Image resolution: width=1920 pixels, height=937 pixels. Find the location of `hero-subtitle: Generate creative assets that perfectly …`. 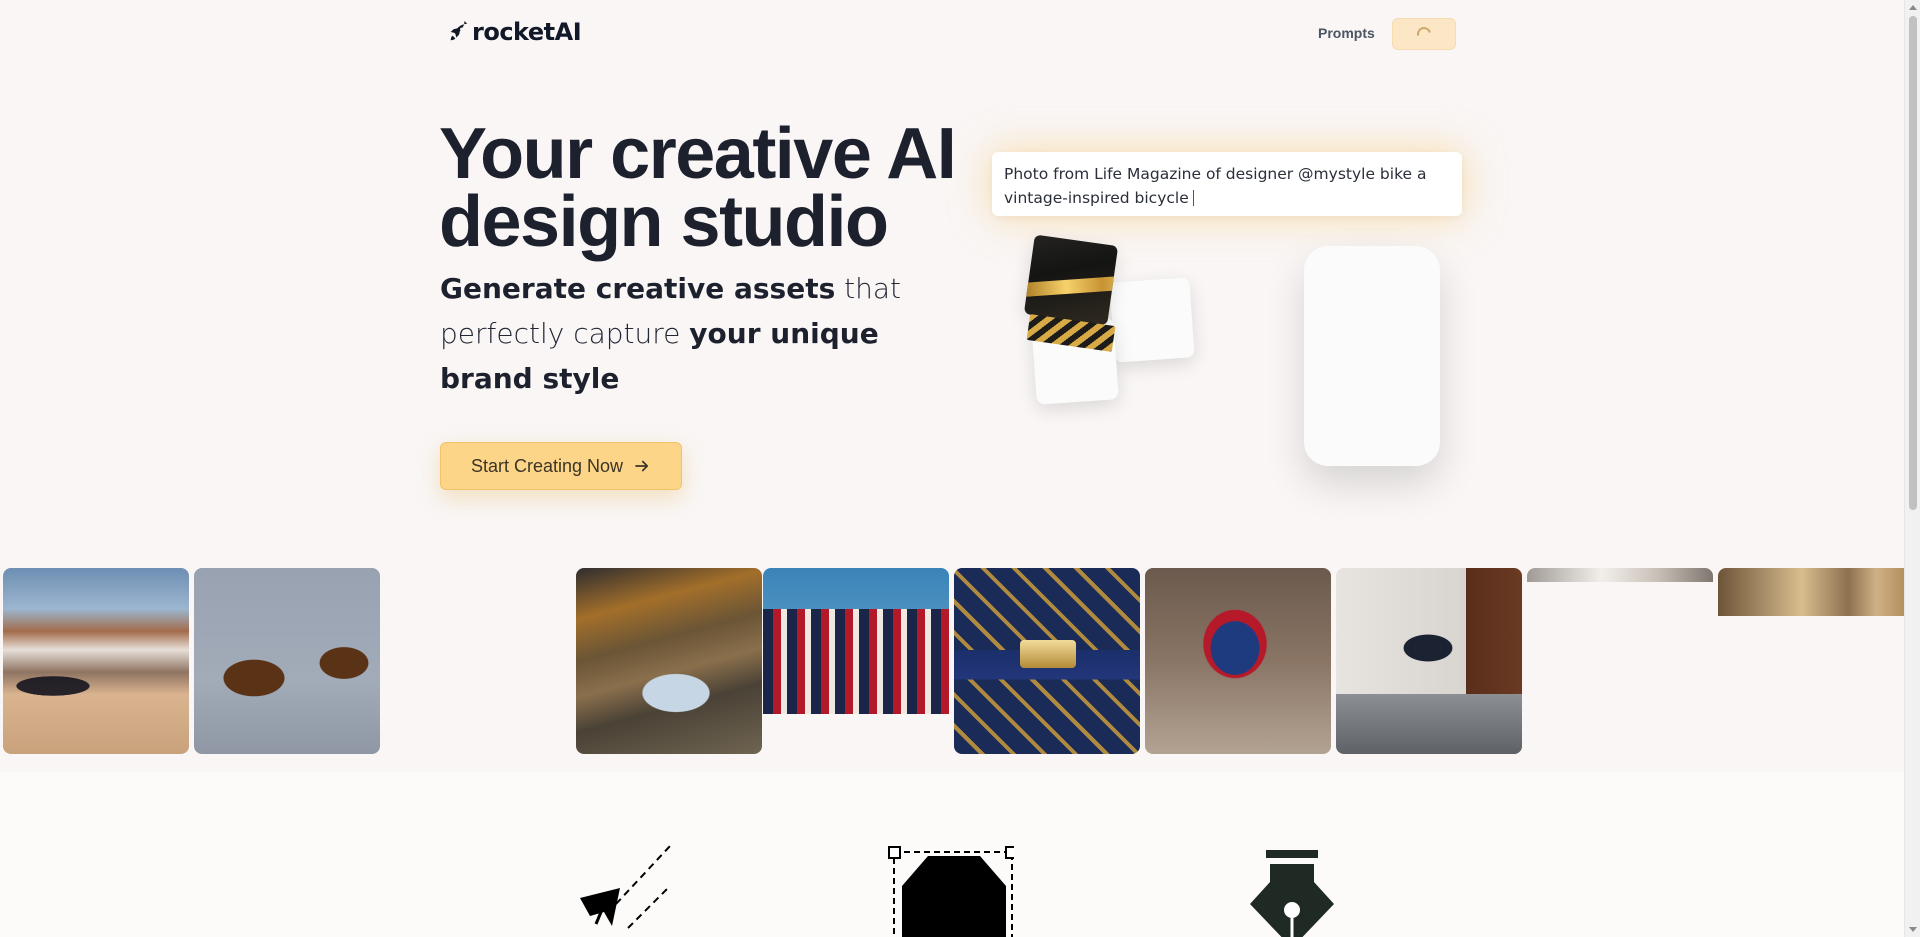

hero-subtitle: Generate creative assets that perfectly … is located at coordinates (675, 333).